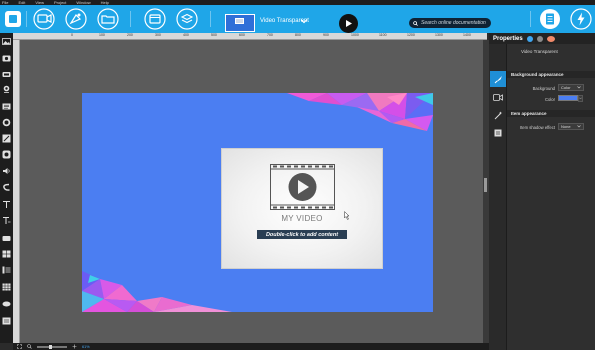 Image resolution: width=595 pixels, height=350 pixels. I want to click on tool-grid, so click(6, 287).